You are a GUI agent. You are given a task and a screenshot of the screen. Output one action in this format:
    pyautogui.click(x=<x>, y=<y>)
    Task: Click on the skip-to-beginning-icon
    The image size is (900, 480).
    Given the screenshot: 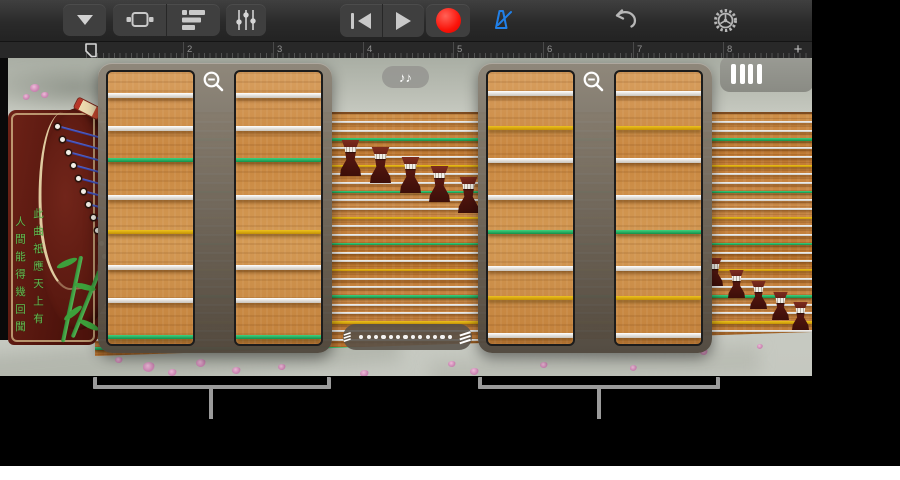 What is the action you would take?
    pyautogui.click(x=361, y=20)
    